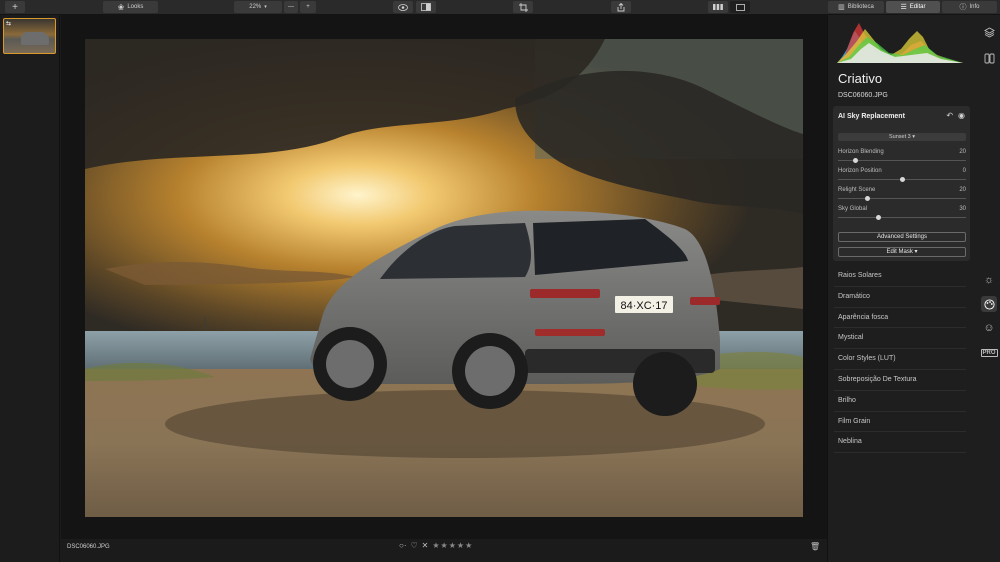  What do you see at coordinates (900, 276) in the screenshot?
I see `filter-item: Raios Solares` at bounding box center [900, 276].